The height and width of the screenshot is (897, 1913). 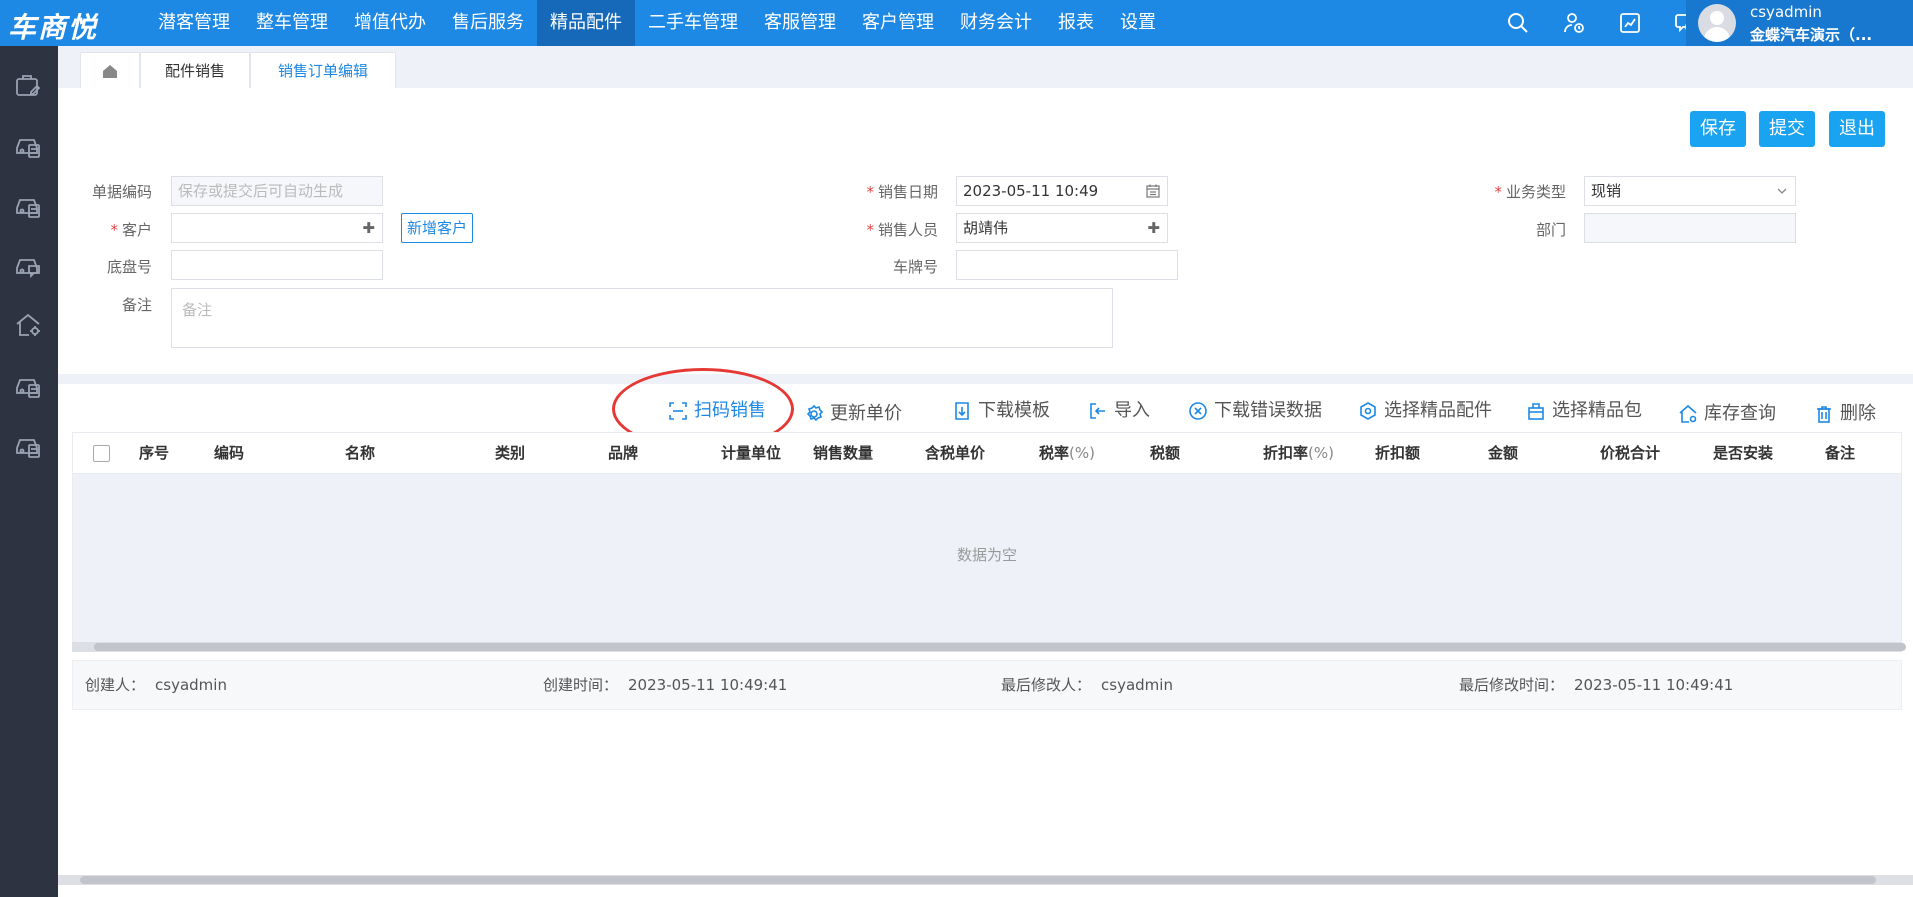 I want to click on stock-query-button: 库存查询, so click(x=1727, y=414).